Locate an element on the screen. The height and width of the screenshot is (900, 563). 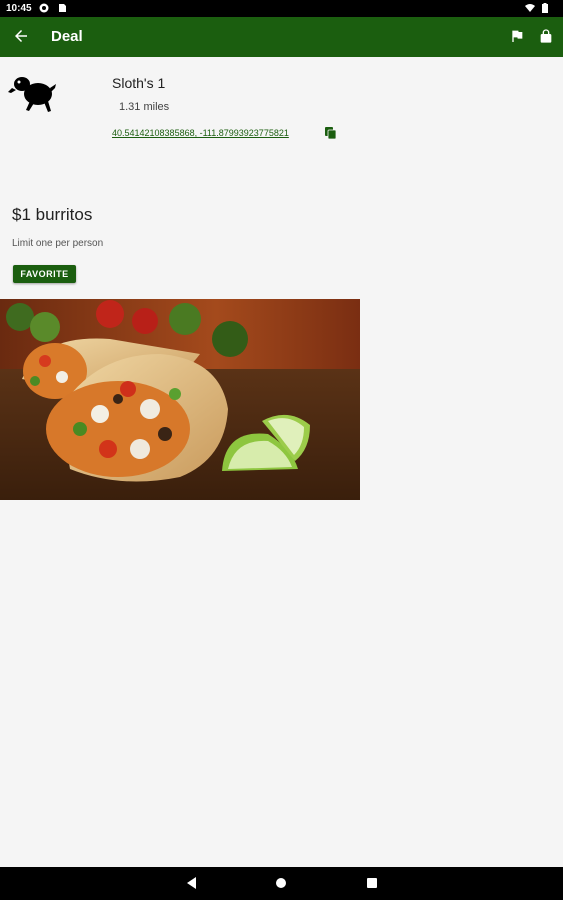
status-bar: 10:45 is located at coordinates (281, 8).